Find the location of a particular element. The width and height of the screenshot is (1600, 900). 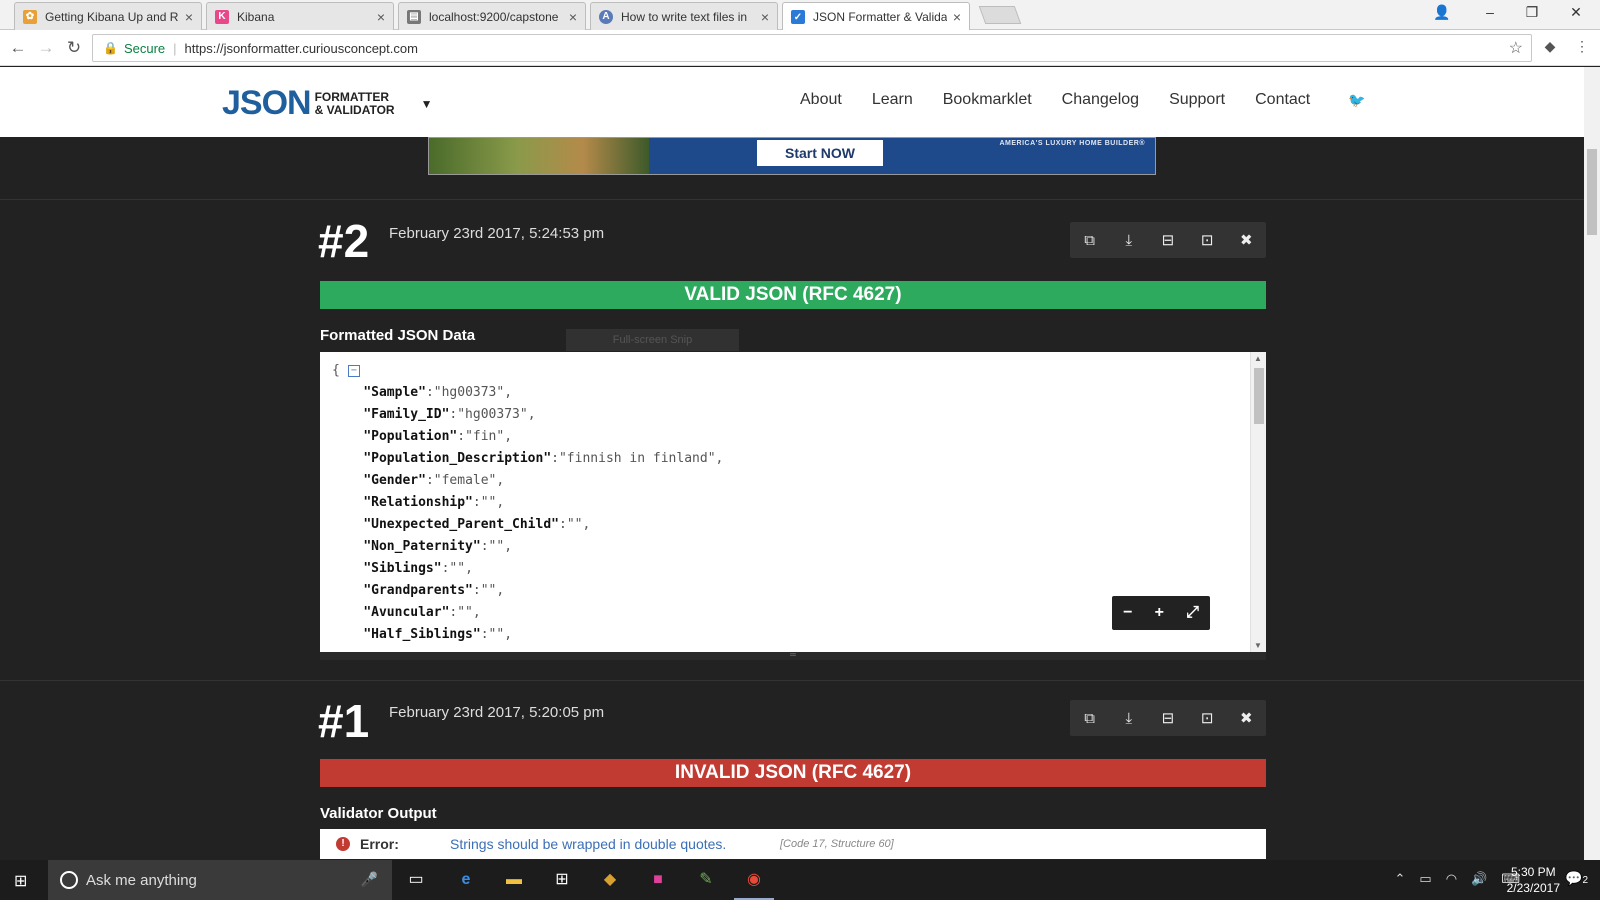

json-line: "Family_ID":"hg00373", is located at coordinates (527, 415).